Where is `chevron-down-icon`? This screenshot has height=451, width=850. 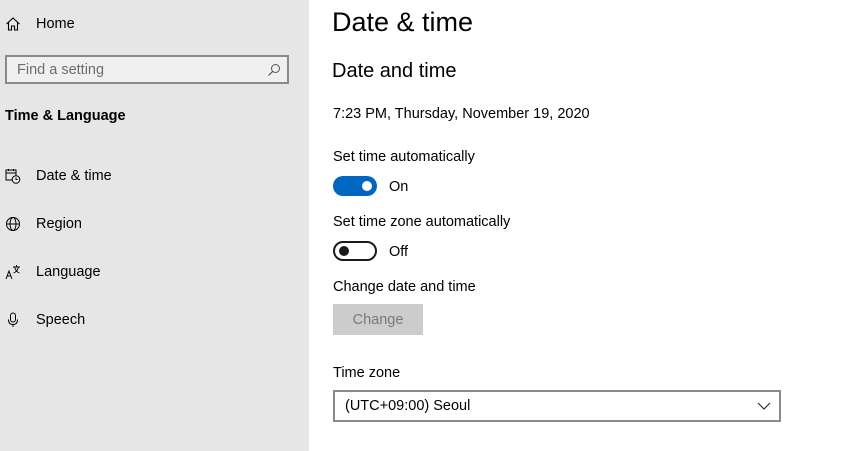
chevron-down-icon is located at coordinates (764, 406).